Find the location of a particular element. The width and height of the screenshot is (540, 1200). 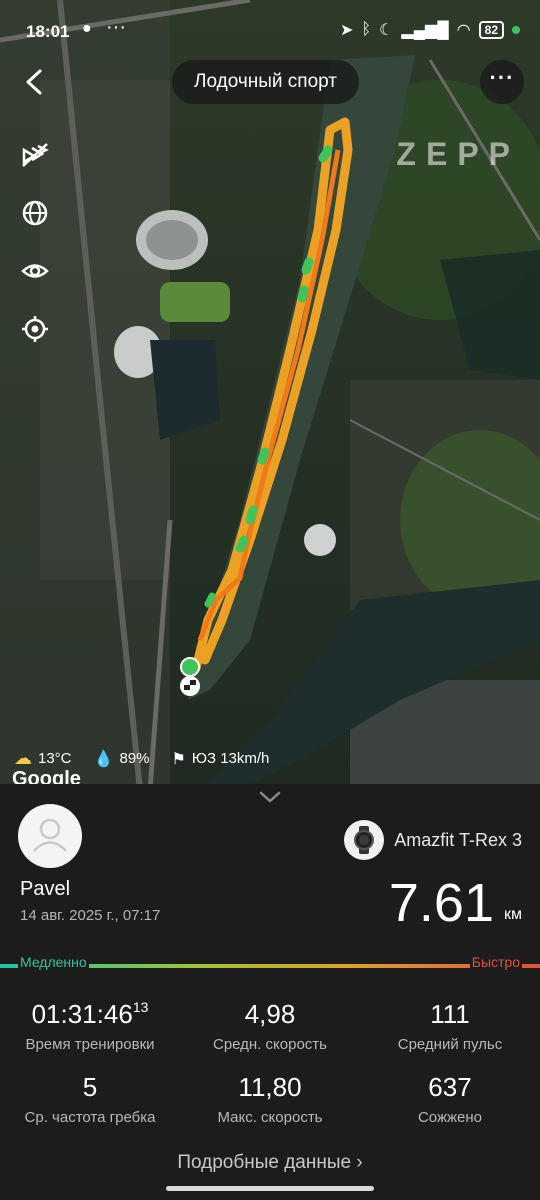

stat-value-sup: 13 is located at coordinates (140, 1007).